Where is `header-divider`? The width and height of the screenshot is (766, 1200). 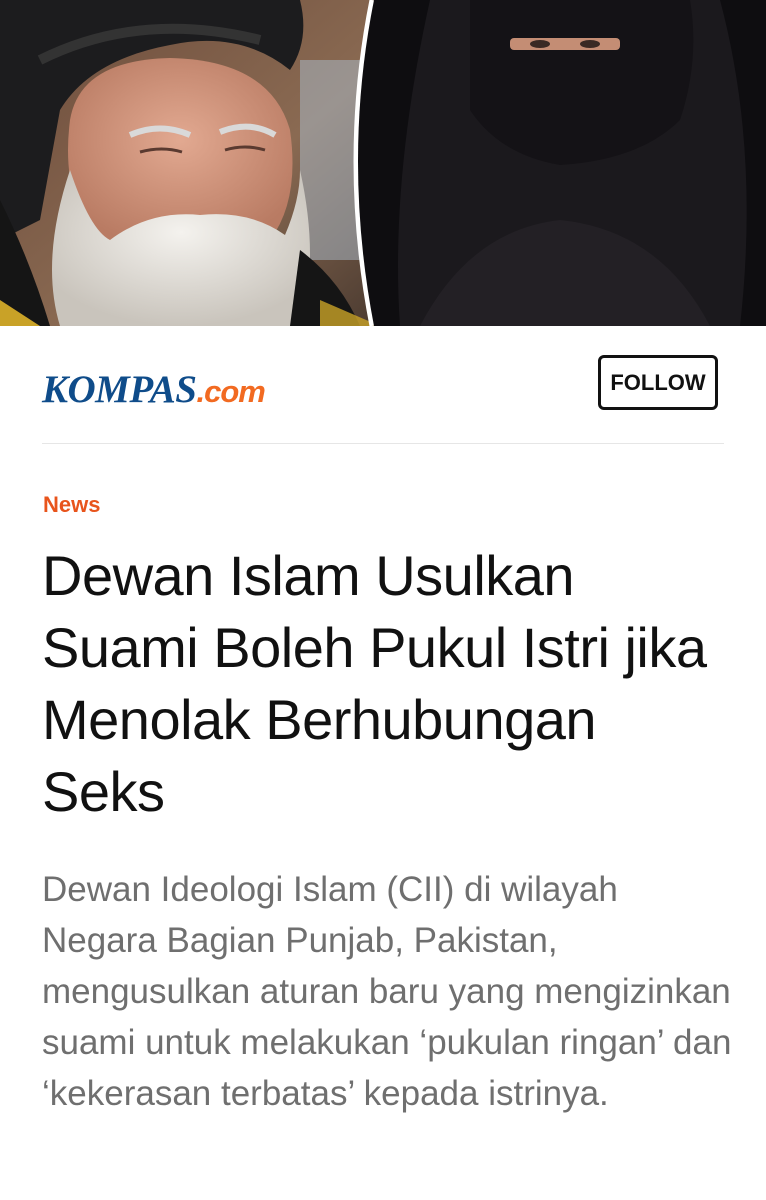
header-divider is located at coordinates (383, 443).